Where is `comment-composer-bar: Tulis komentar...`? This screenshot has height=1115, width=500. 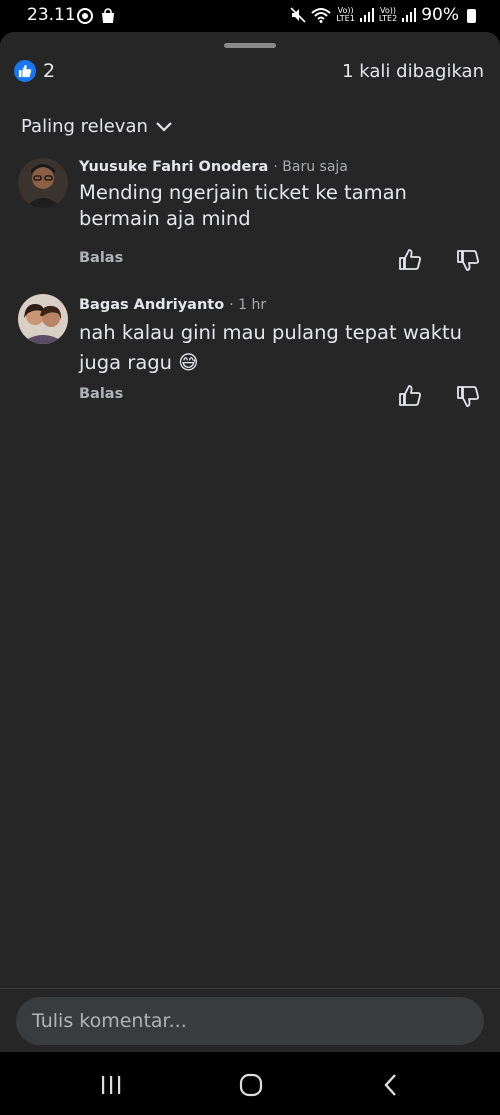
comment-composer-bar: Tulis komentar... is located at coordinates (250, 1020).